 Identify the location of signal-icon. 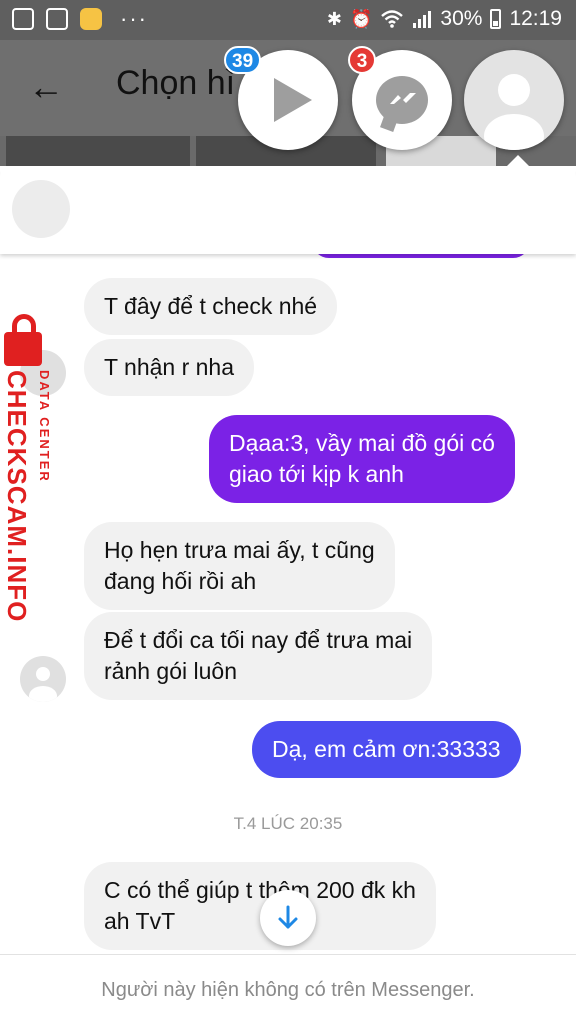
(422, 19).